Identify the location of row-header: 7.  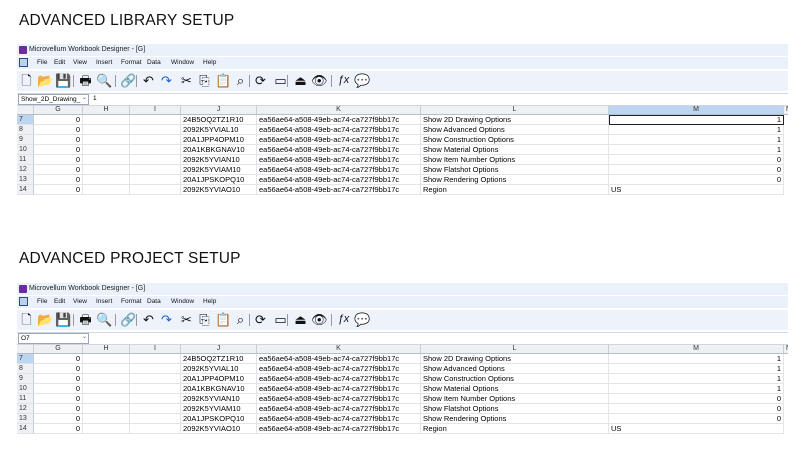
(25, 359).